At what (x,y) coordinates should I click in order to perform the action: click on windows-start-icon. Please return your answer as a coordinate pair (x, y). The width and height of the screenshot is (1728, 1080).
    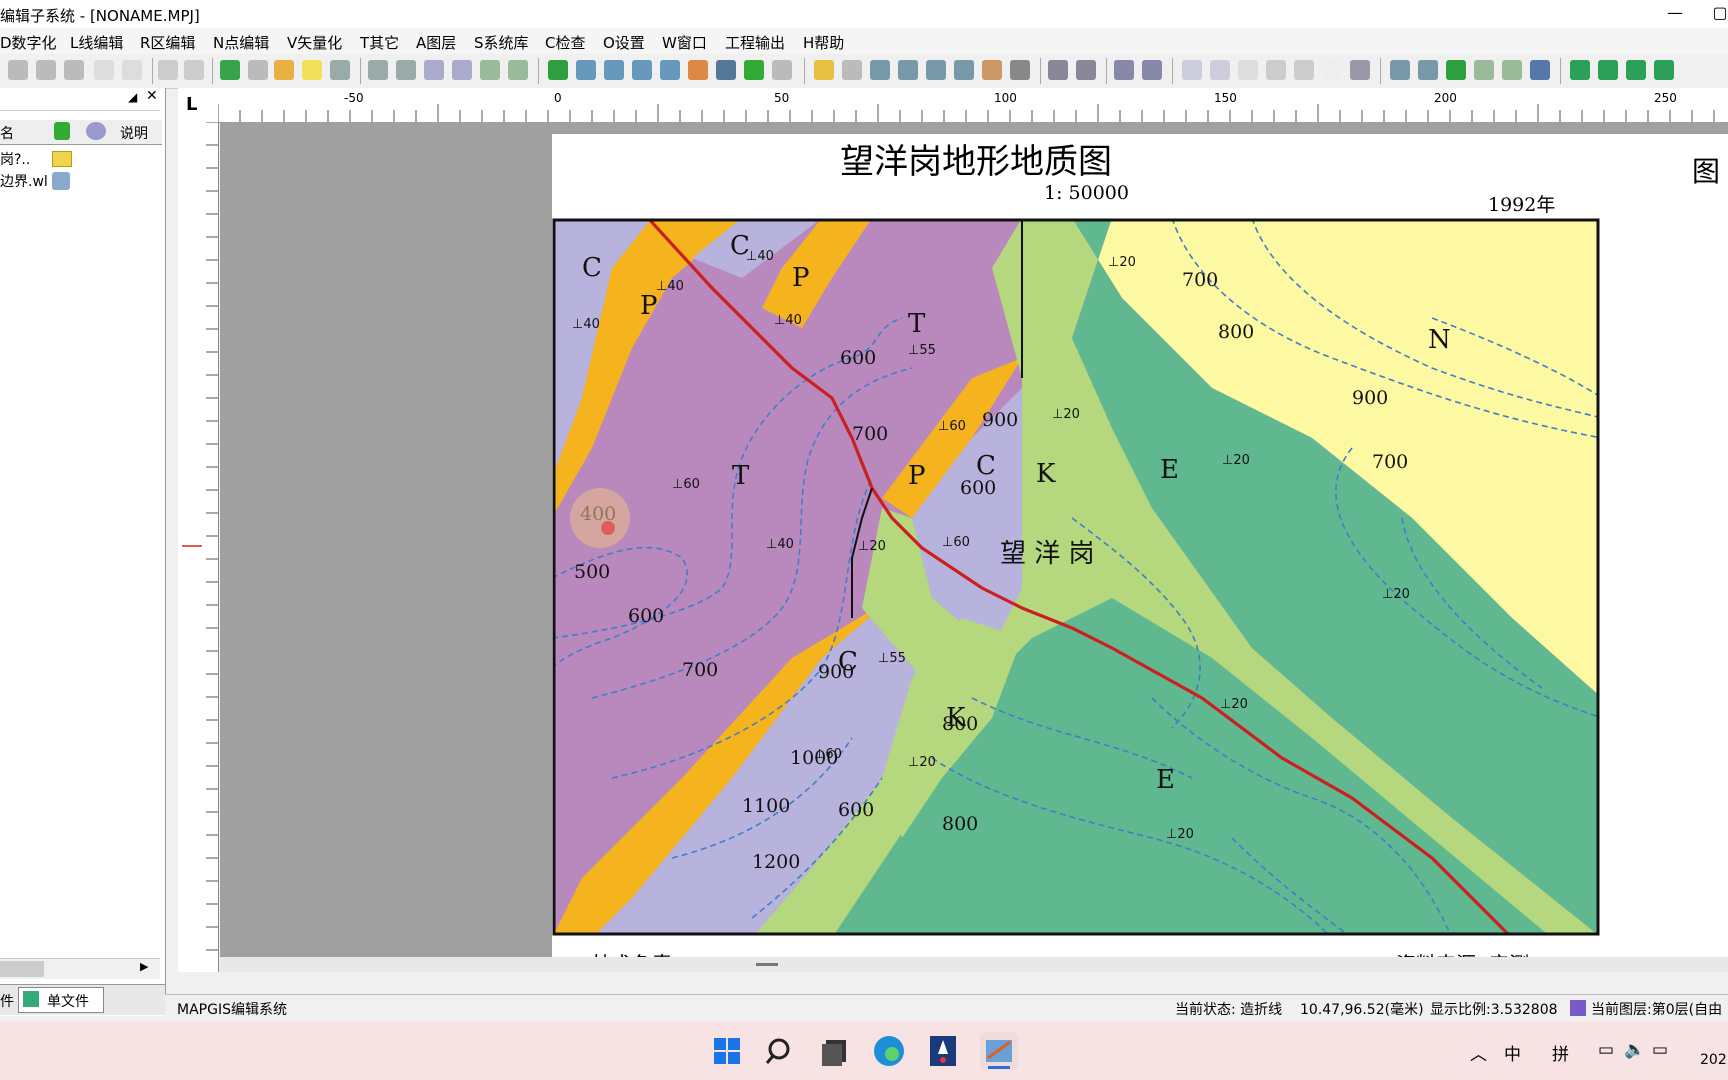
    Looking at the image, I should click on (727, 1051).